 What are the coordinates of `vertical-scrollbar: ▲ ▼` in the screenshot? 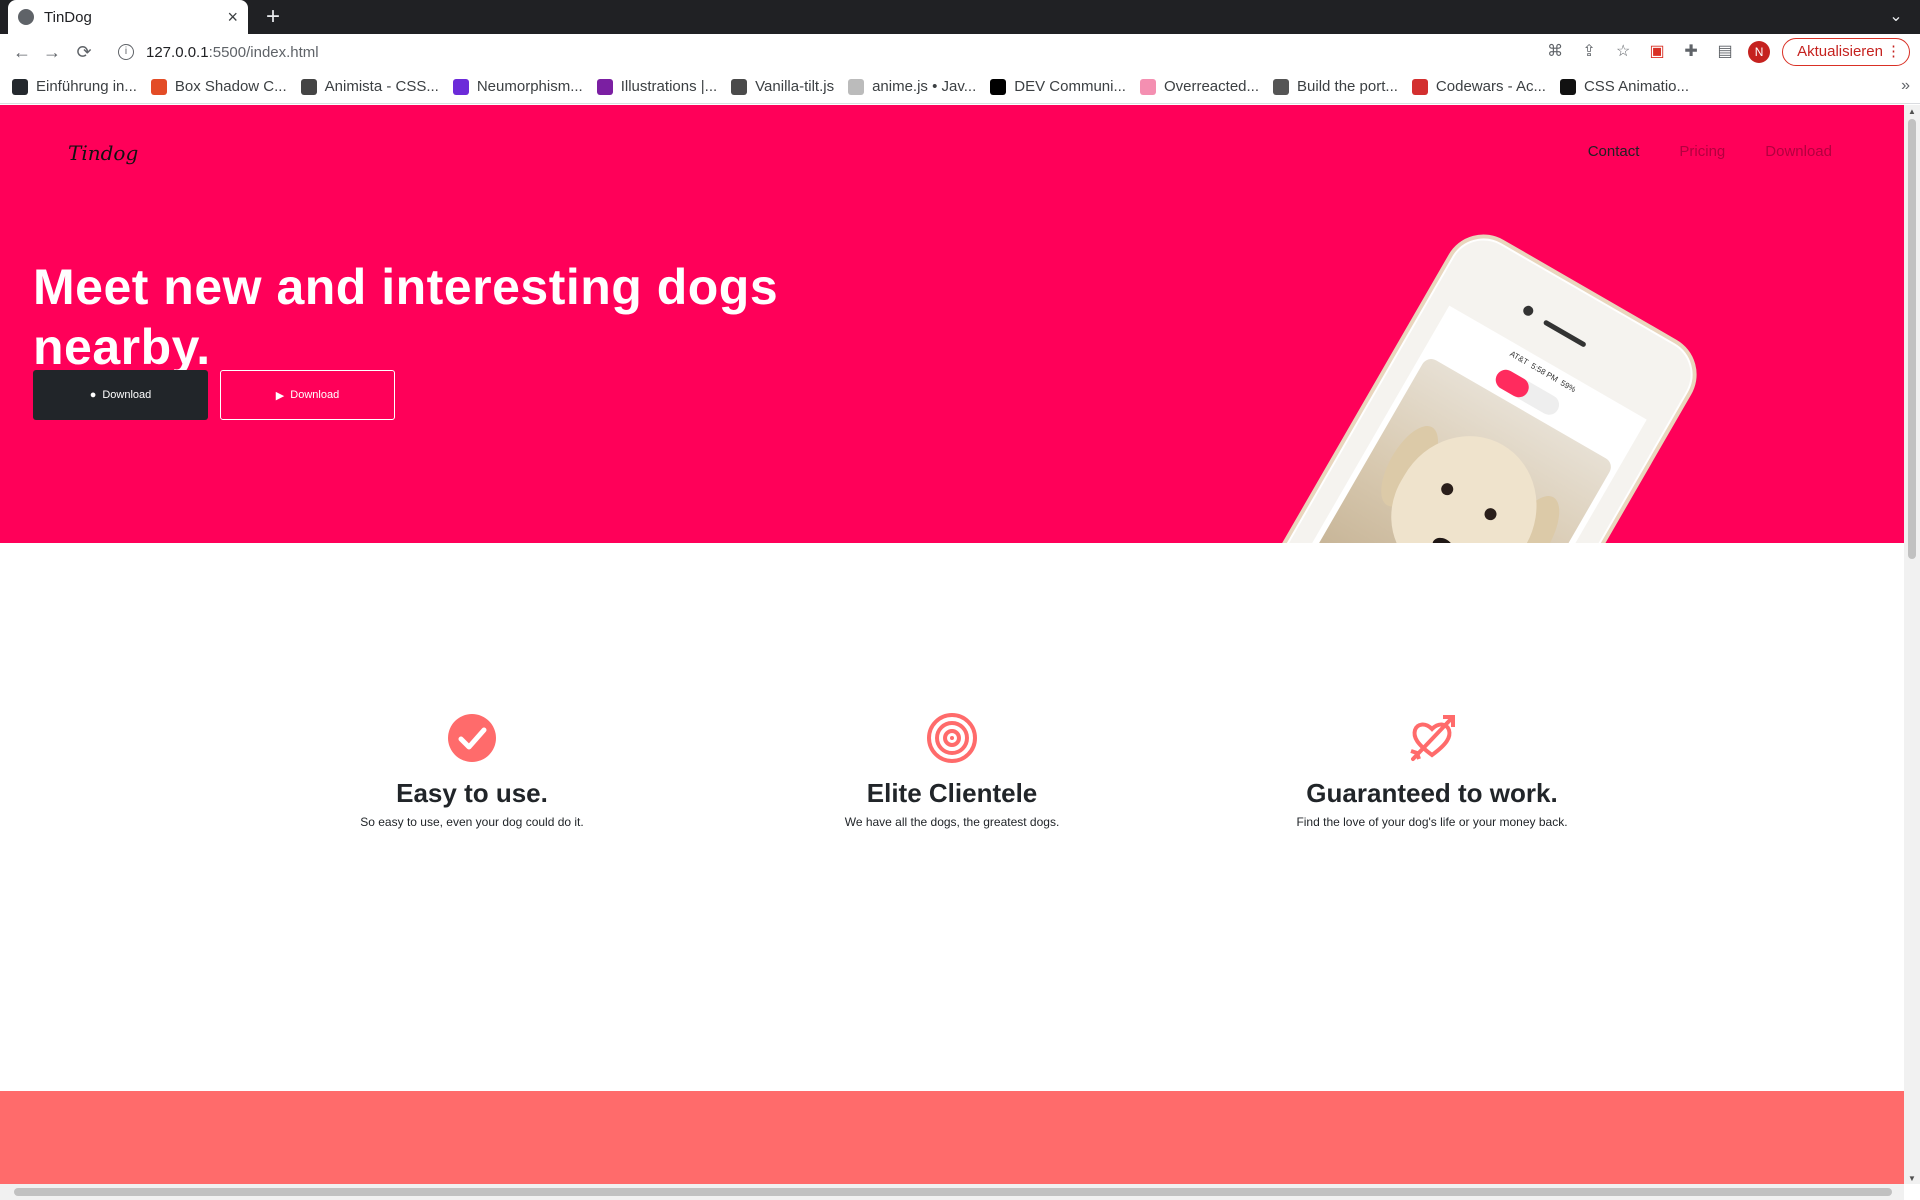 It's located at (1912, 644).